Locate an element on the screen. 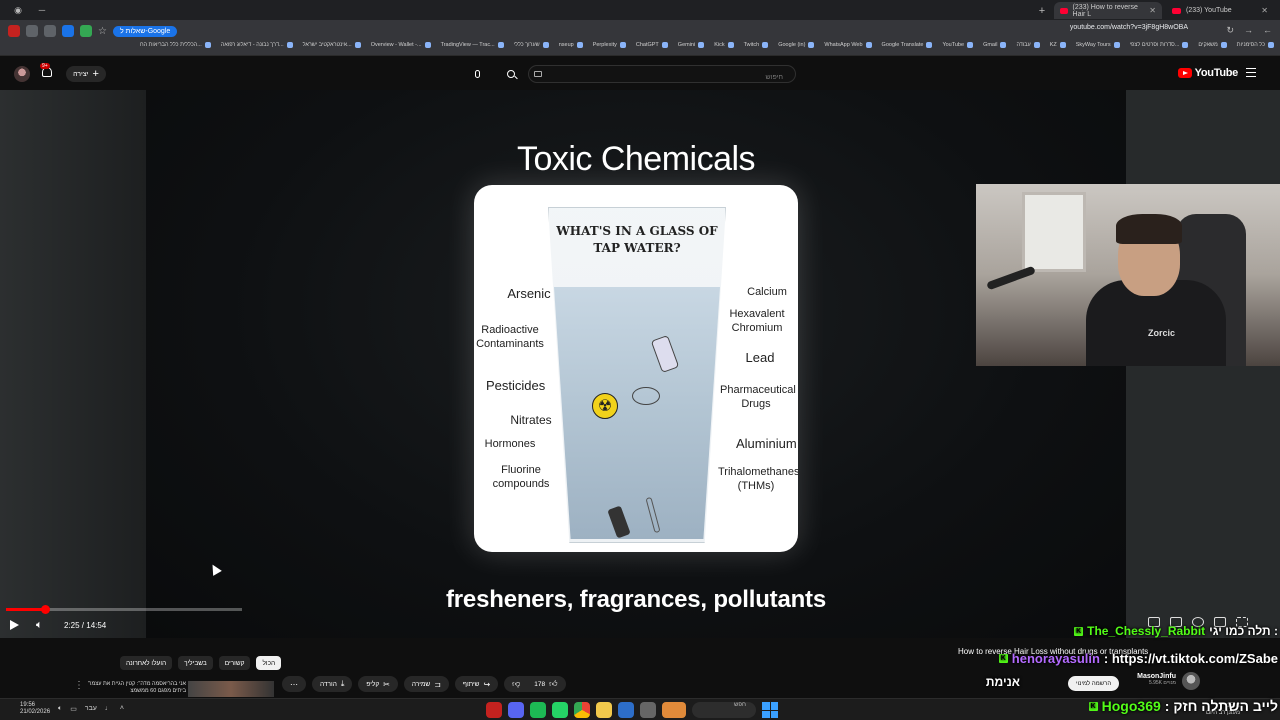  widgets-icon is located at coordinates (674, 710).